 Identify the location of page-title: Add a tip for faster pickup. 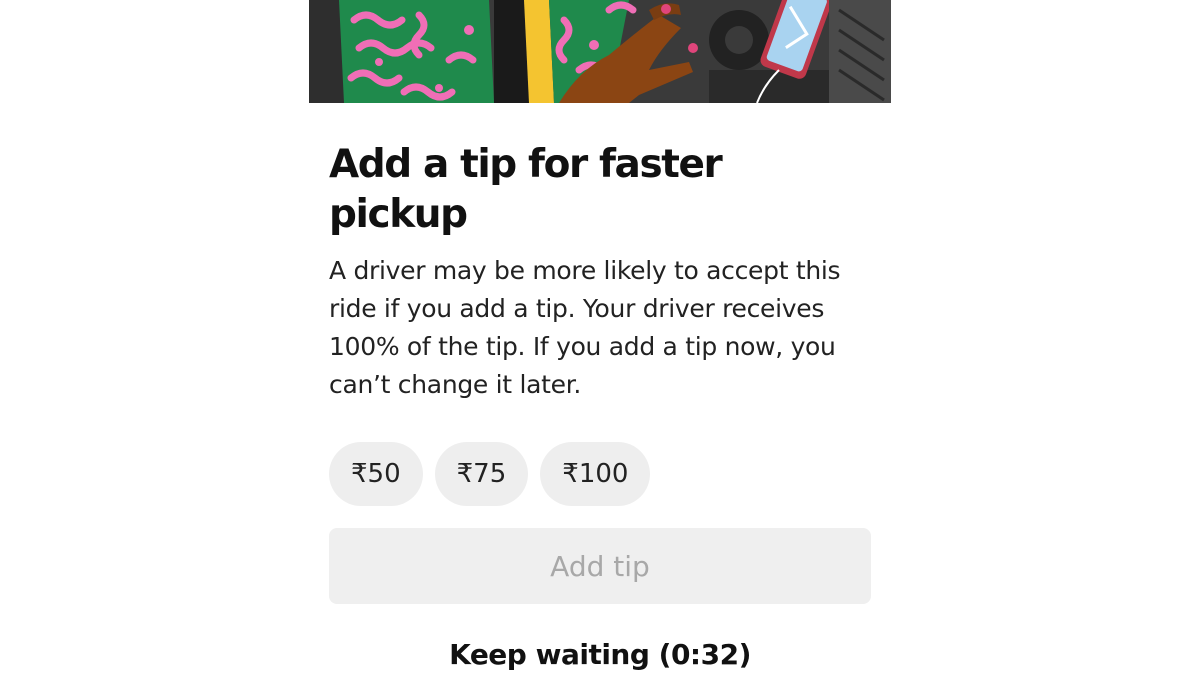
(526, 189).